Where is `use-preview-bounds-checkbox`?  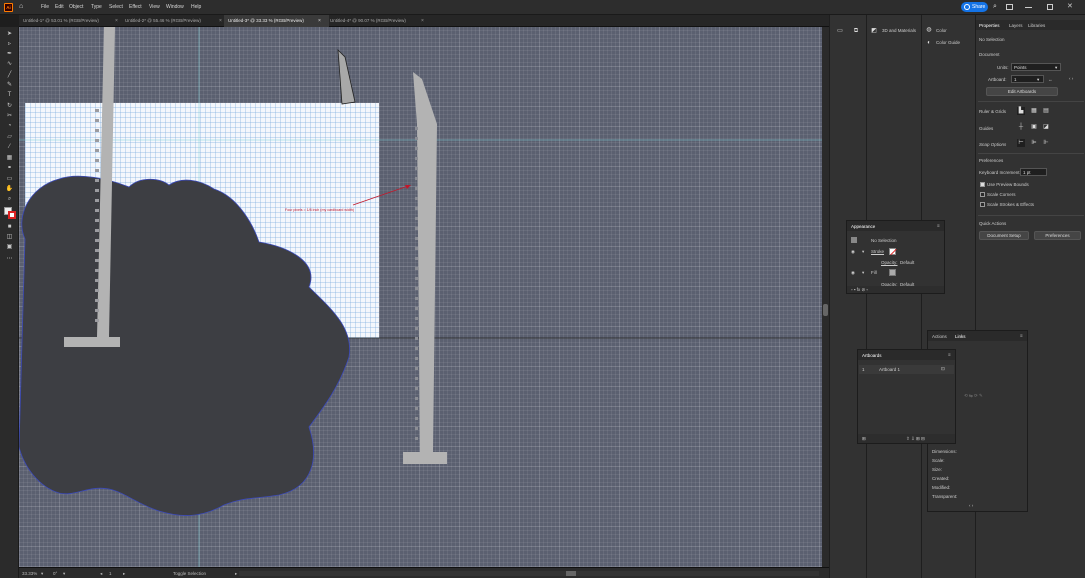 use-preview-bounds-checkbox is located at coordinates (982, 184).